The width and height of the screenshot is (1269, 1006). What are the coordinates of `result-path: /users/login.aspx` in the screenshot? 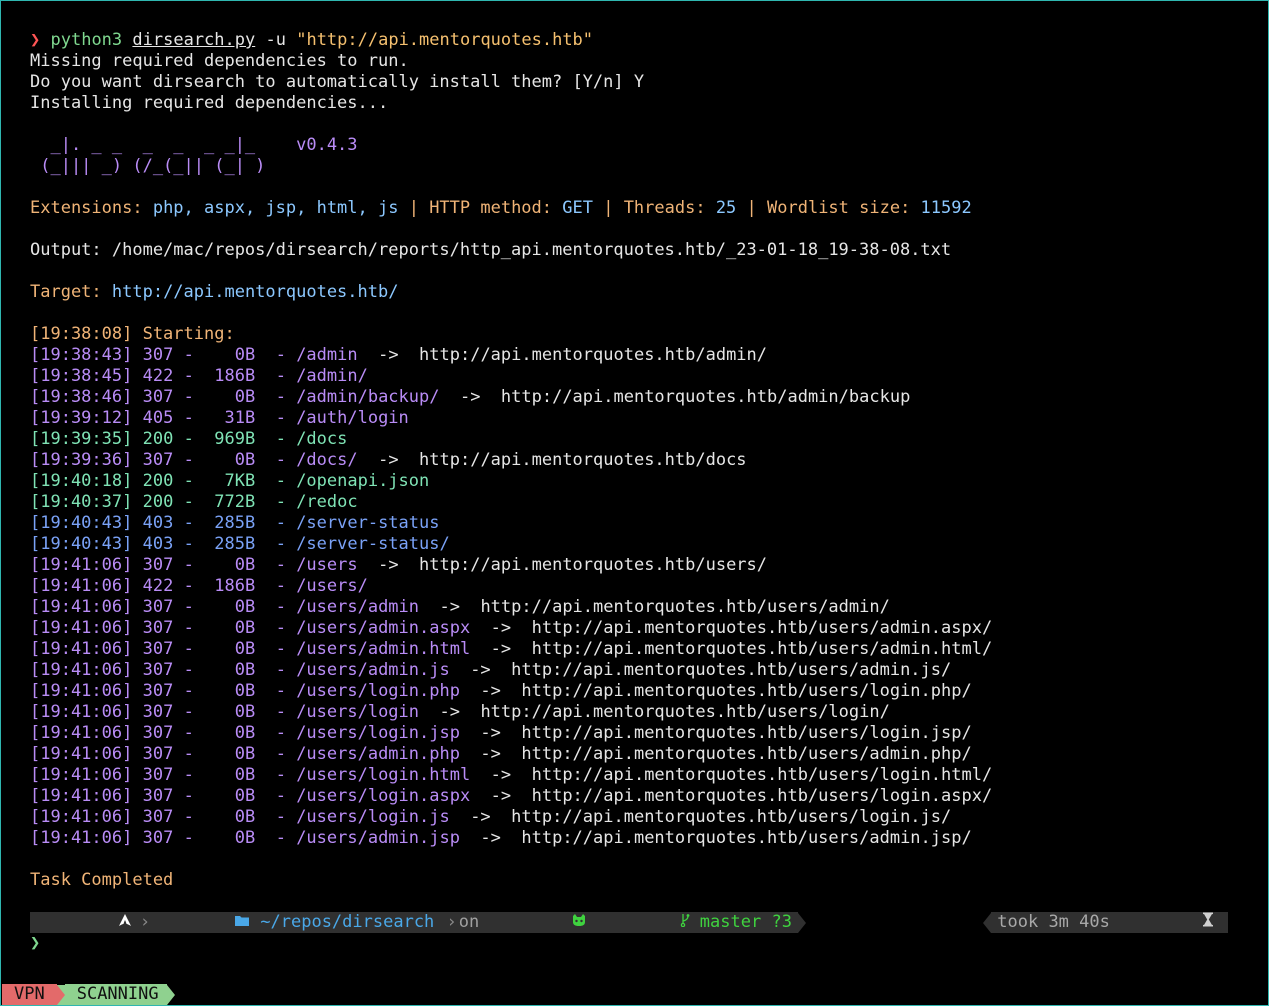 It's located at (383, 796).